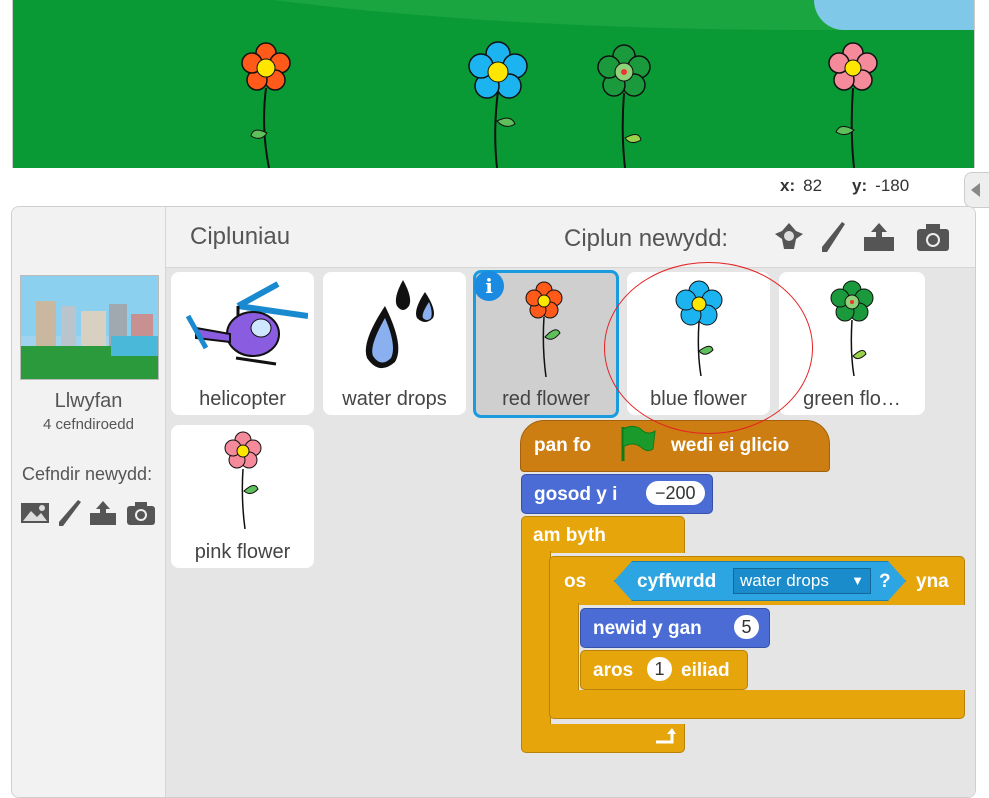 This screenshot has width=989, height=798. I want to click on sprite-label: red flower, so click(546, 399).